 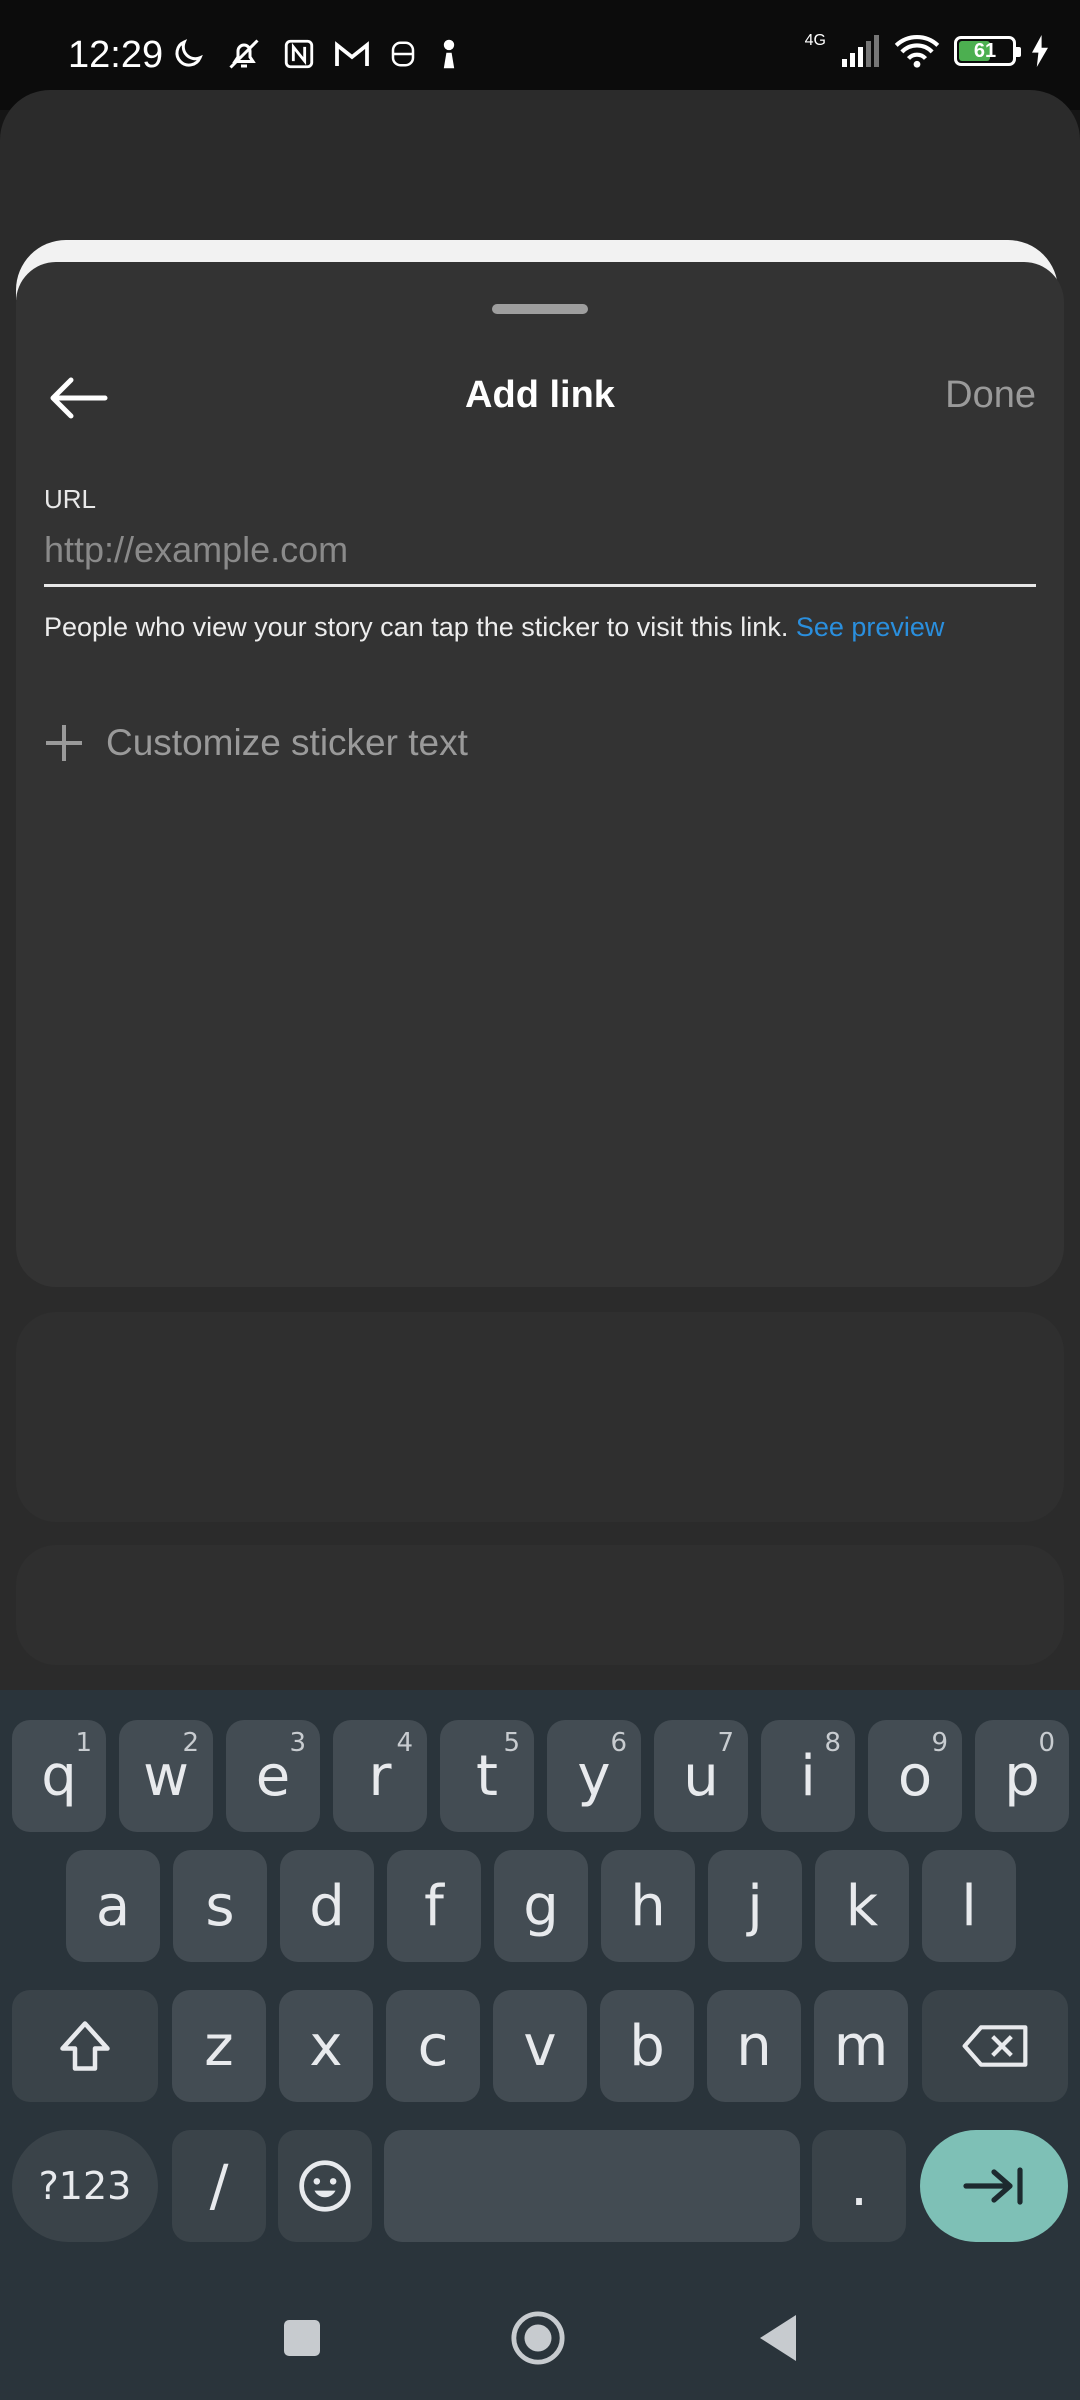 What do you see at coordinates (540, 309) in the screenshot?
I see `drag-handle` at bounding box center [540, 309].